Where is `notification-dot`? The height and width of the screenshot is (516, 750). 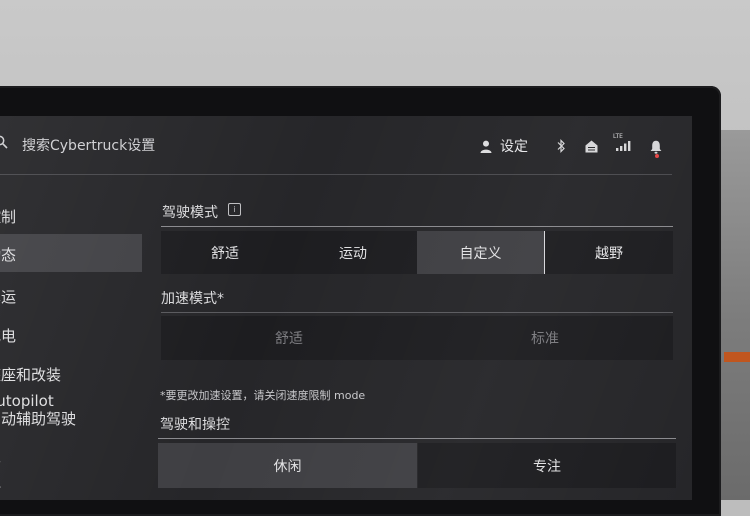 notification-dot is located at coordinates (657, 156).